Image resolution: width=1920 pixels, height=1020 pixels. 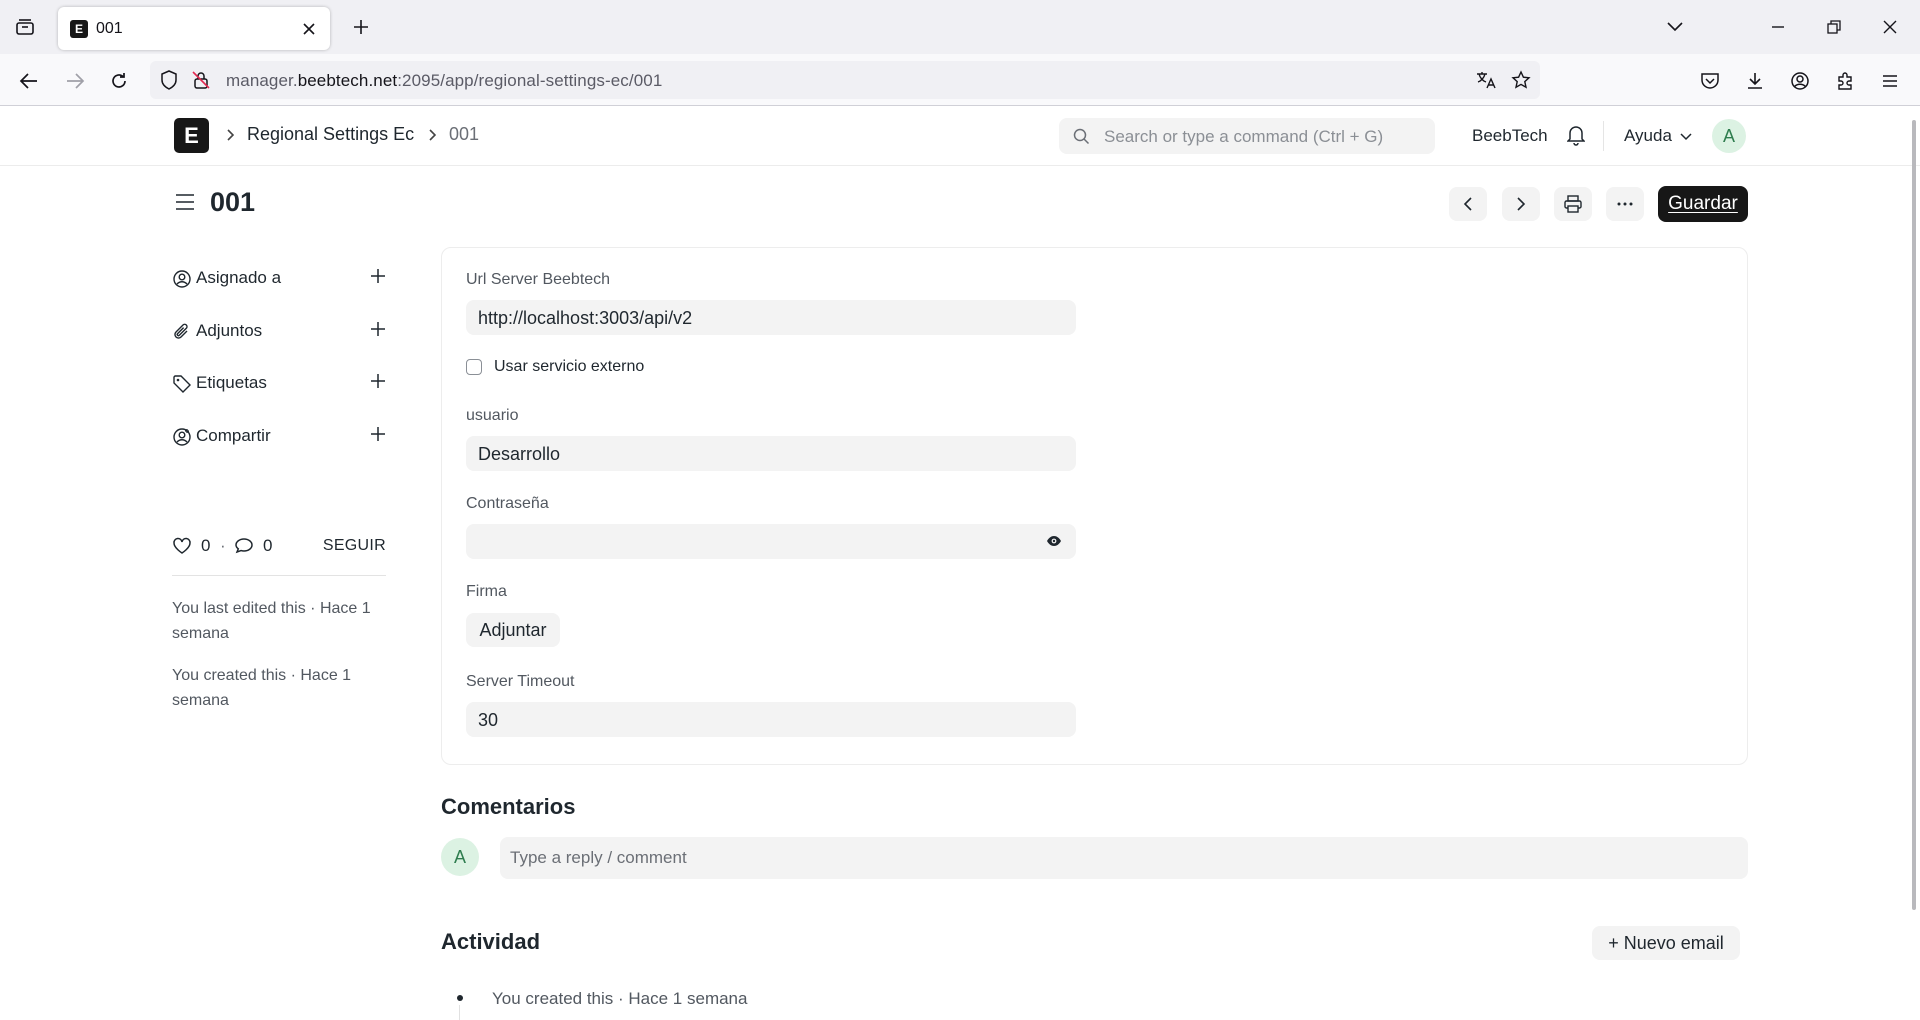 What do you see at coordinates (182, 384) in the screenshot?
I see `tag-icon` at bounding box center [182, 384].